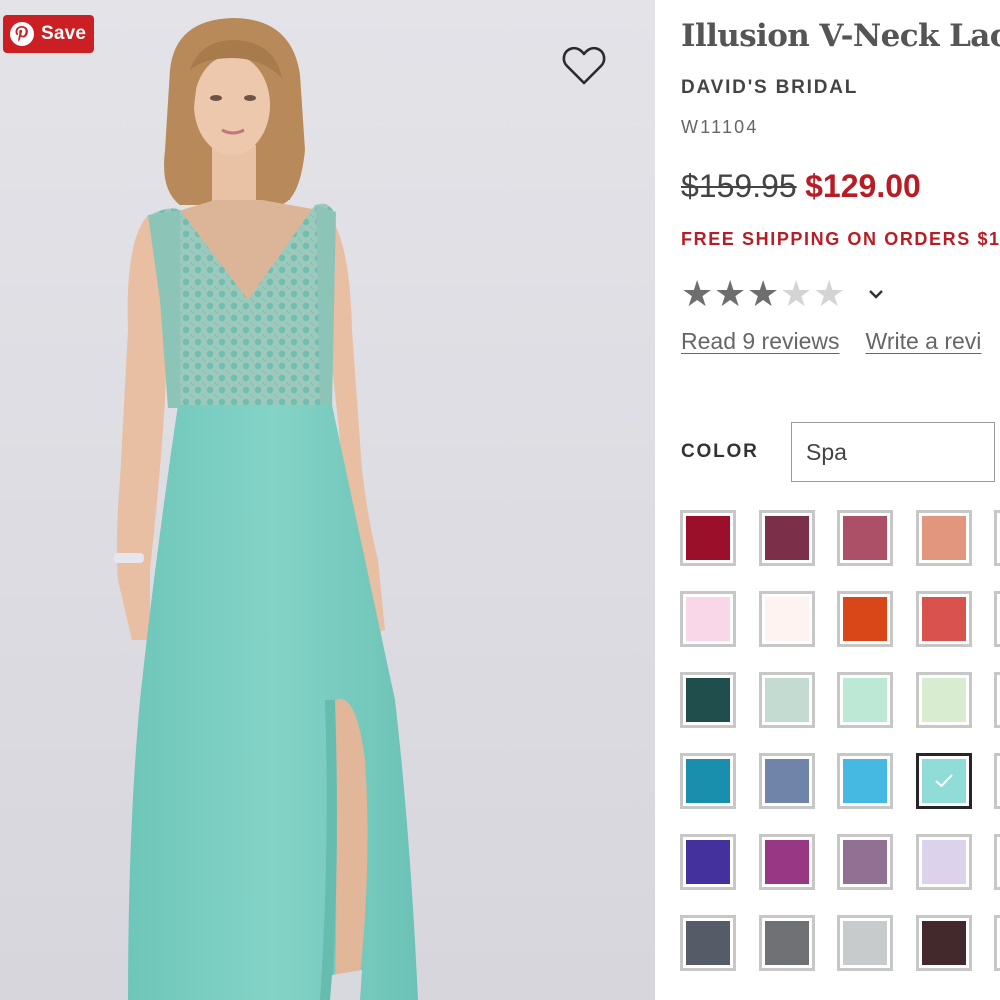 The height and width of the screenshot is (1000, 1000). I want to click on sale-price: $129.00, so click(863, 186).